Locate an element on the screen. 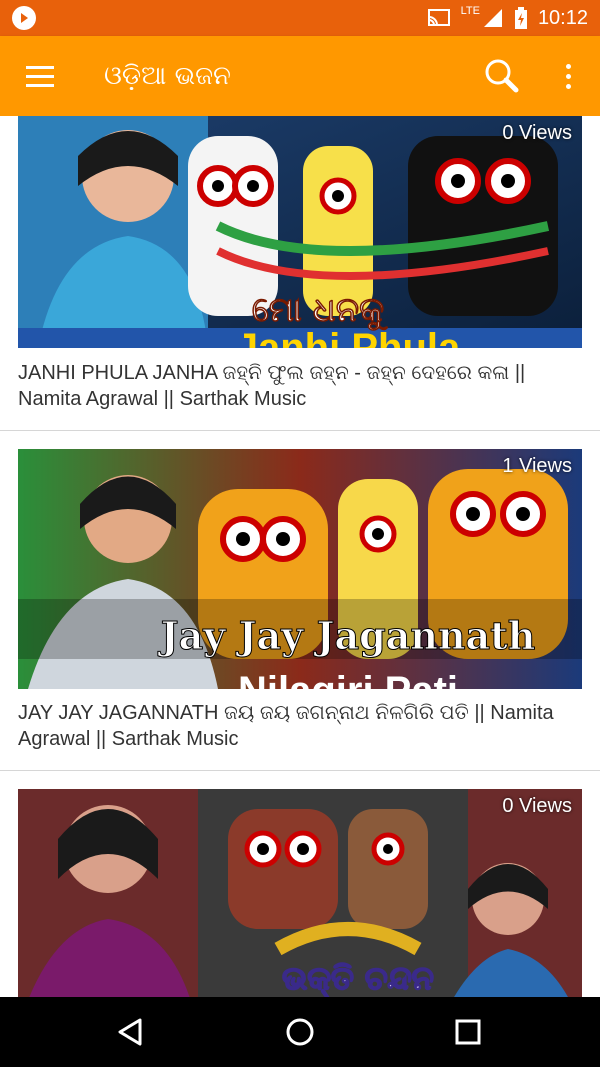 This screenshot has width=600, height=1067. thumbnail-overlay-text-2: Nilagiri Pati is located at coordinates (348, 679).